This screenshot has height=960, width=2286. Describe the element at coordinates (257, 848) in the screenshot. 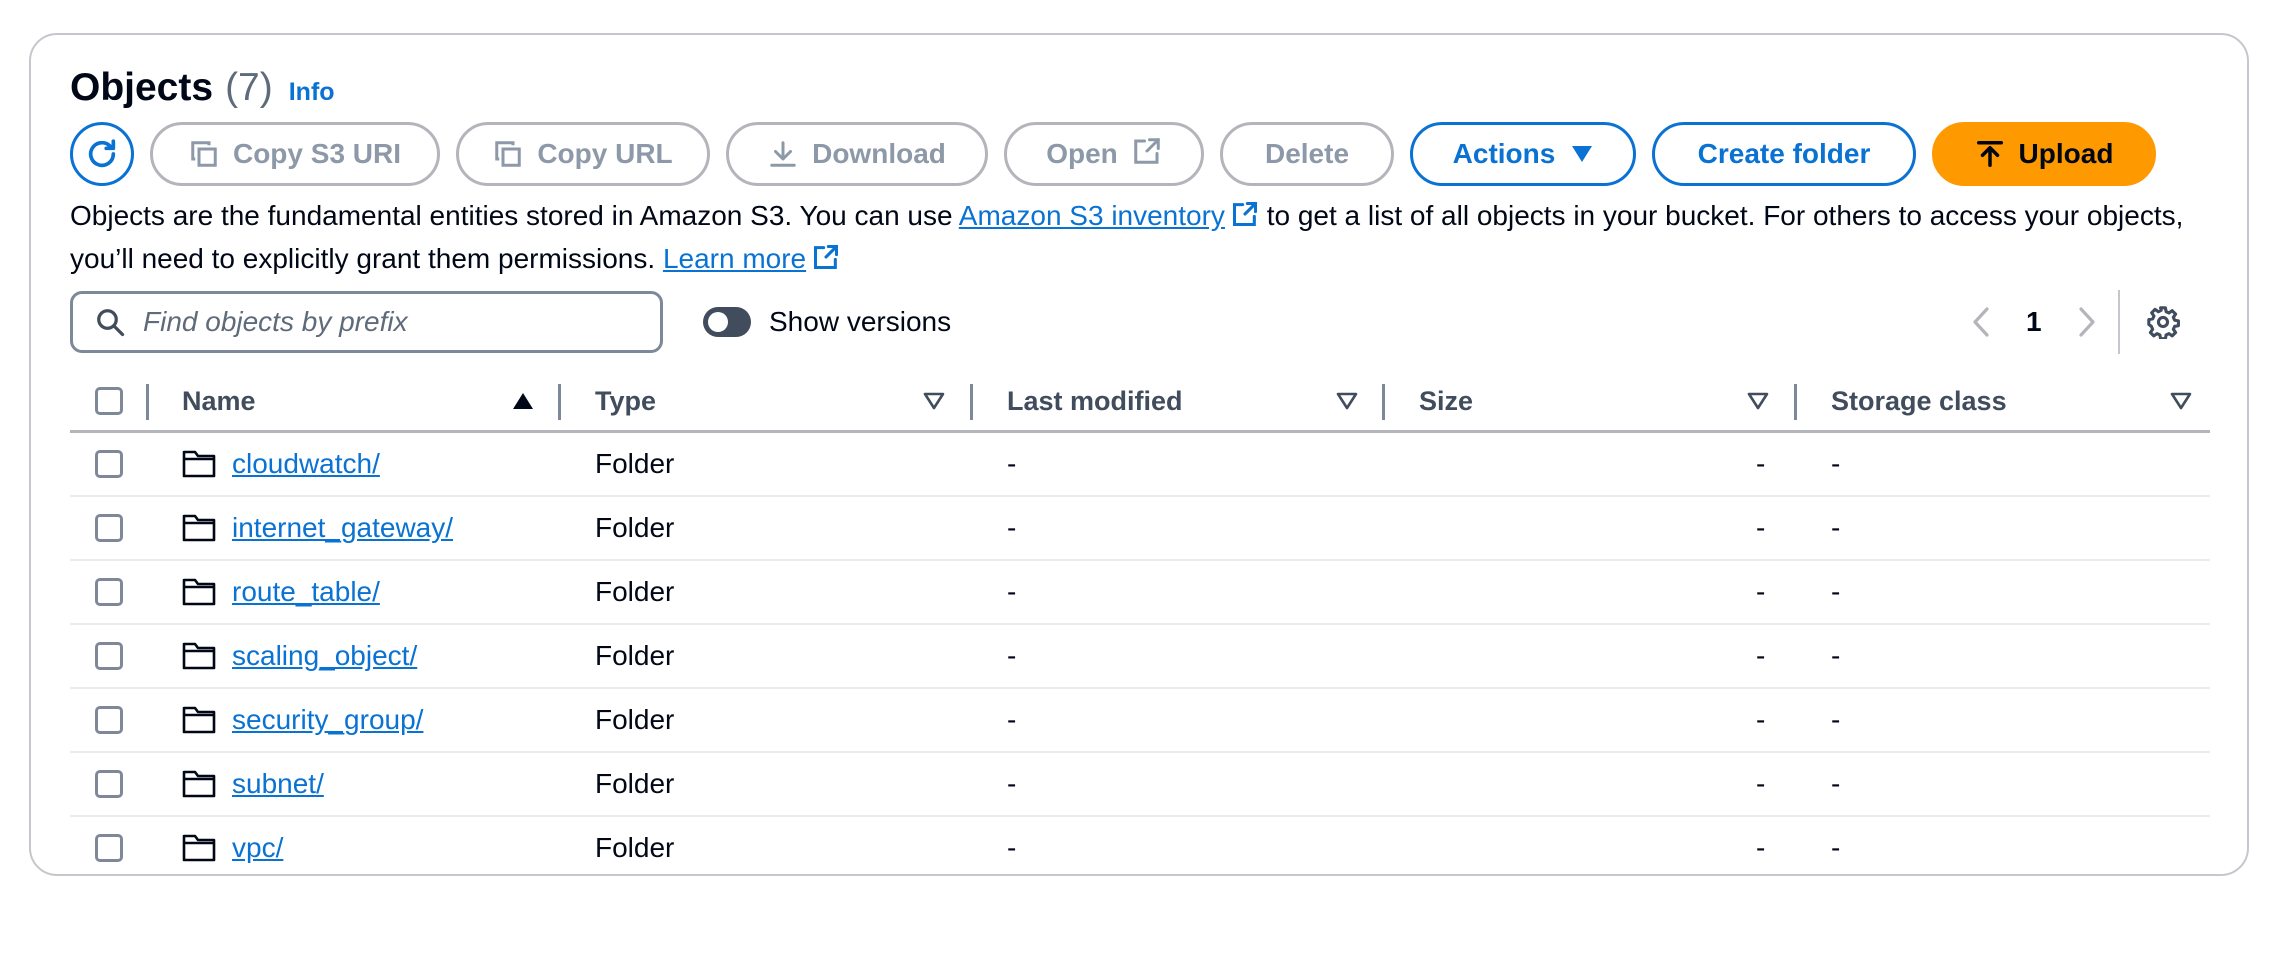

I see `object-name-link: vpc/` at that location.